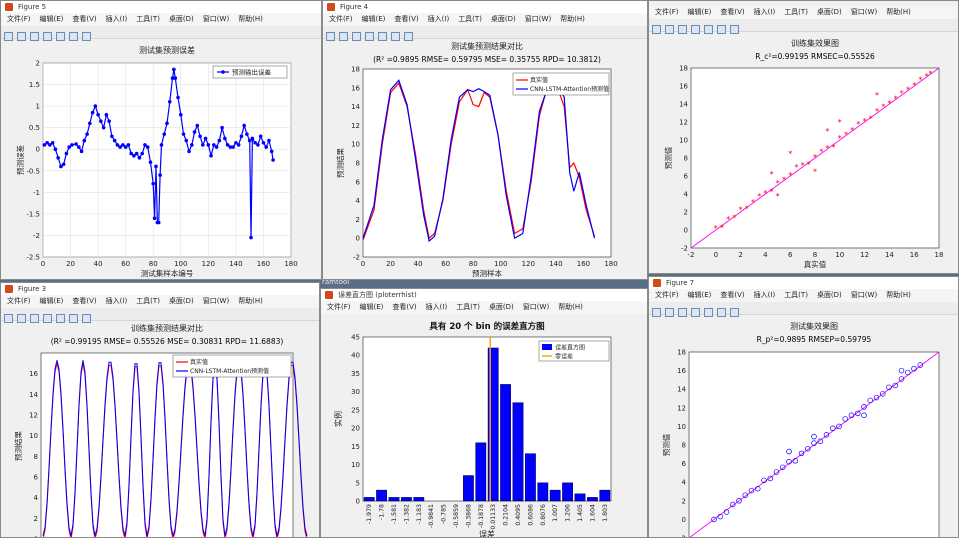 This screenshot has height=538, width=959. Describe the element at coordinates (161, 7) in the screenshot. I see `figure5-titlebar: Figure 5` at that location.